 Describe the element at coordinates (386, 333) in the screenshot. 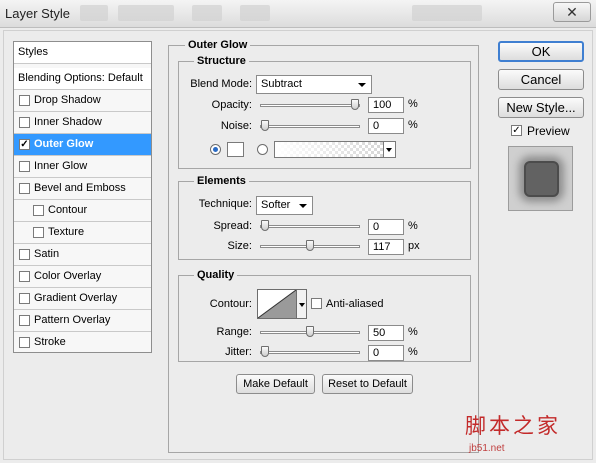

I see `range-input: 50` at that location.